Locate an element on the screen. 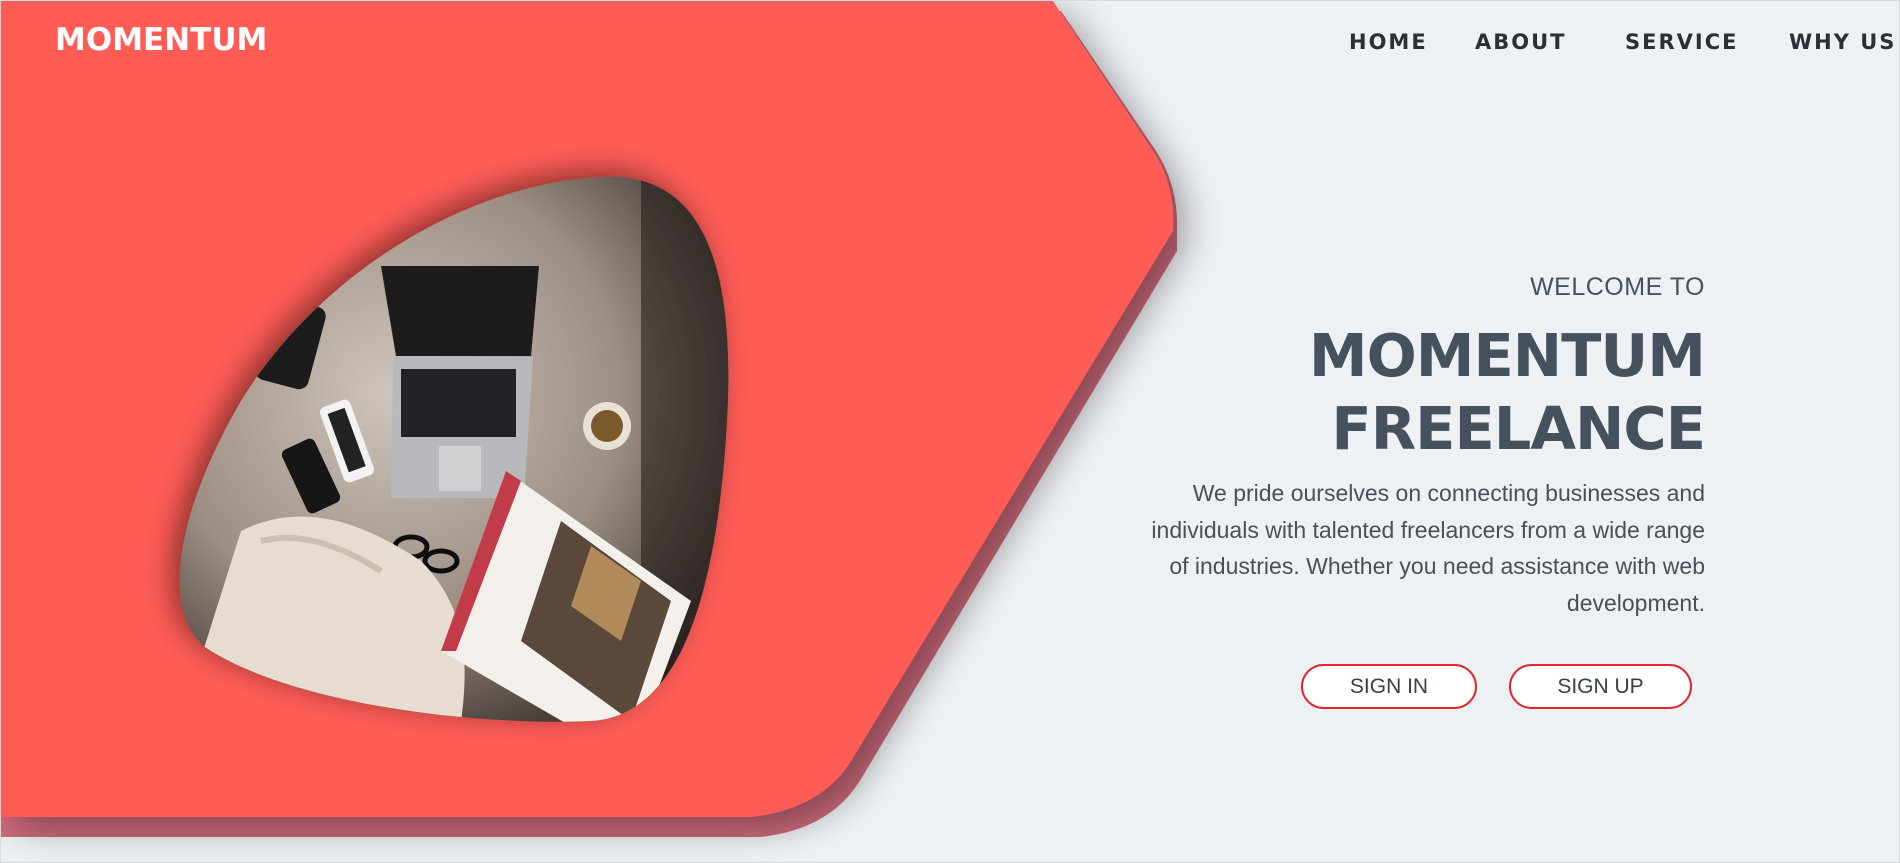 The image size is (1900, 863). nav-why-us: WHY US is located at coordinates (1842, 42).